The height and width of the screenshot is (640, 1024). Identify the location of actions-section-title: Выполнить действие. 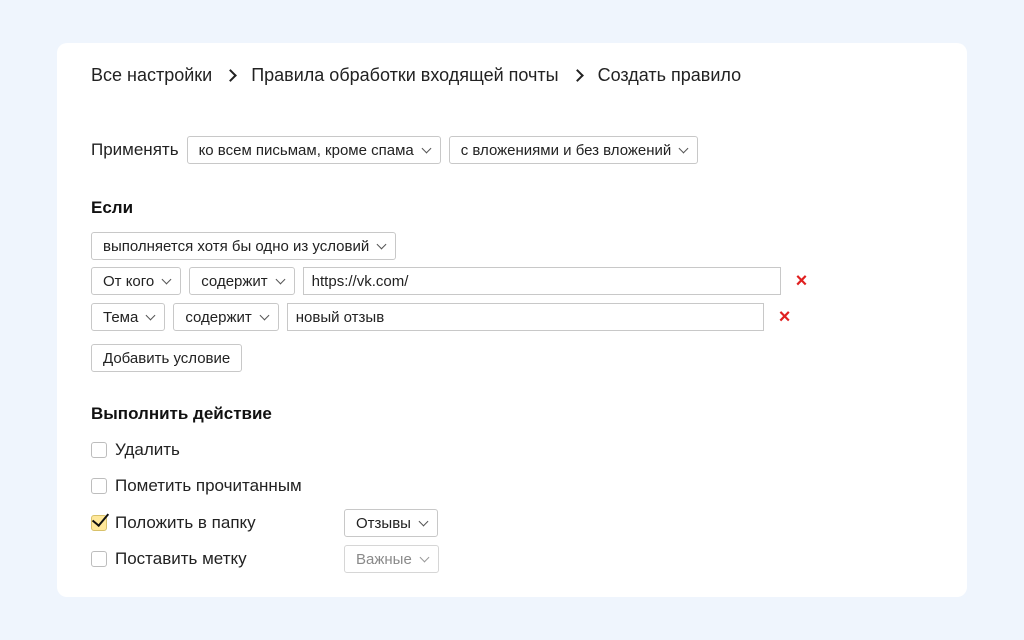
(181, 413).